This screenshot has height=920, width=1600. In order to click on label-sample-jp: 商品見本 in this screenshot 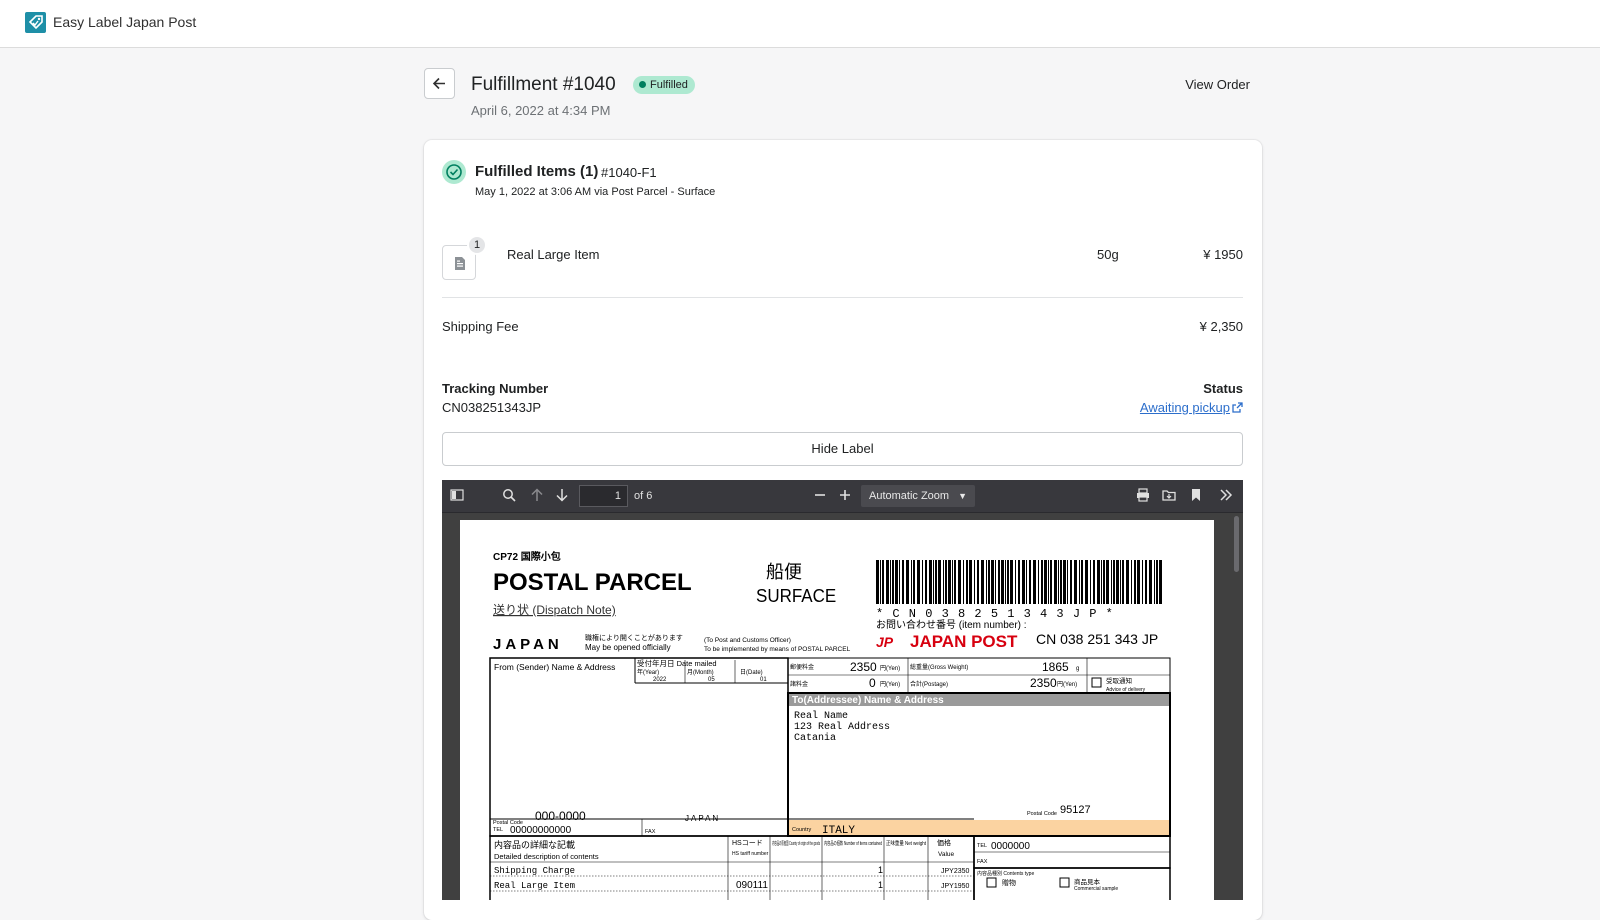, I will do `click(1087, 881)`.